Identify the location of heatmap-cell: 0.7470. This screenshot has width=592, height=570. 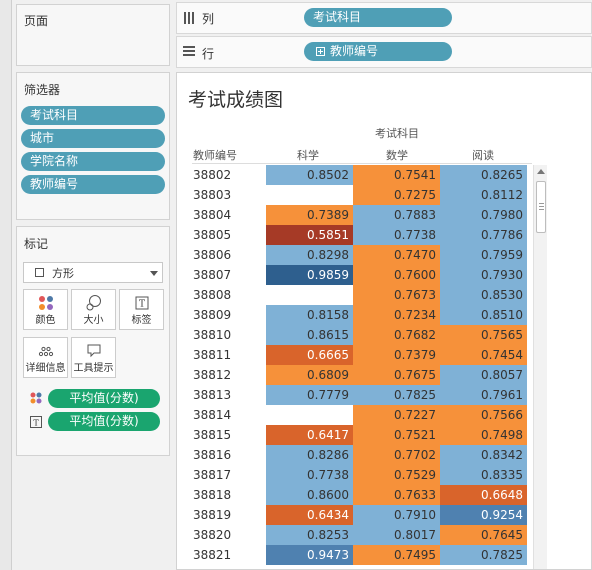
(396, 255).